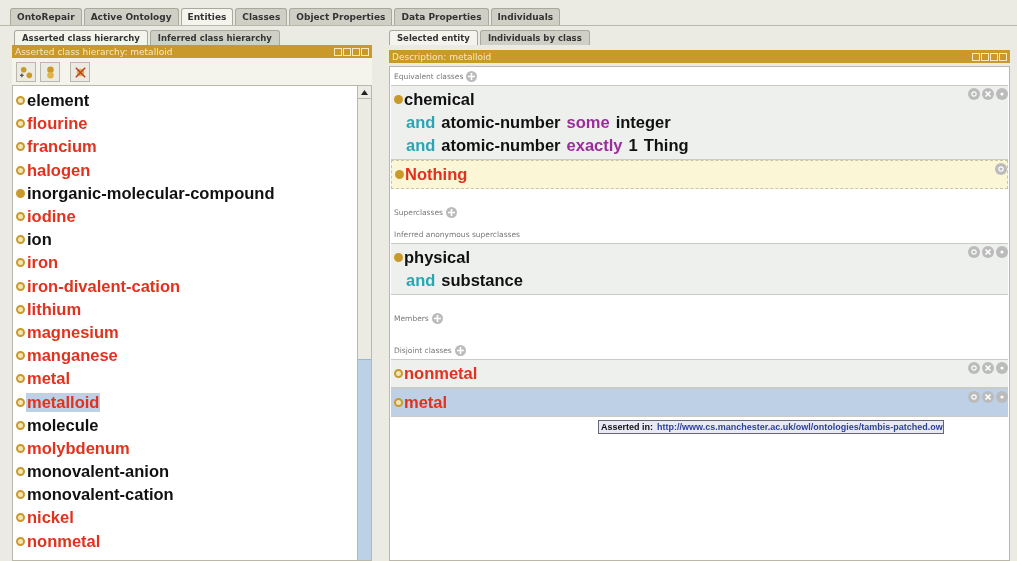 The image size is (1017, 561). I want to click on class-name: physical, so click(437, 257).